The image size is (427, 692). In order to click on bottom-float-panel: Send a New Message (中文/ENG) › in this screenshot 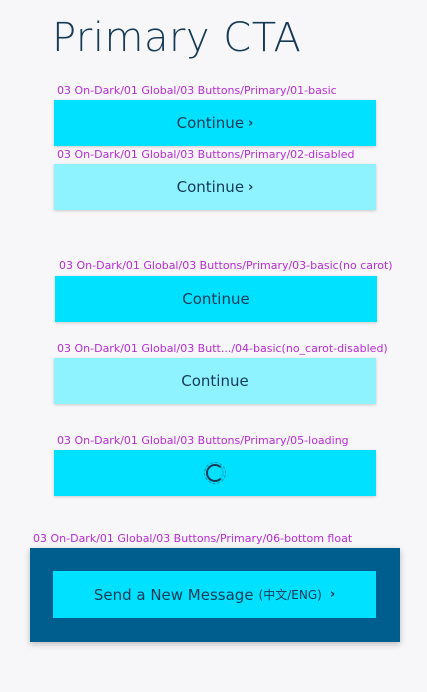, I will do `click(215, 595)`.